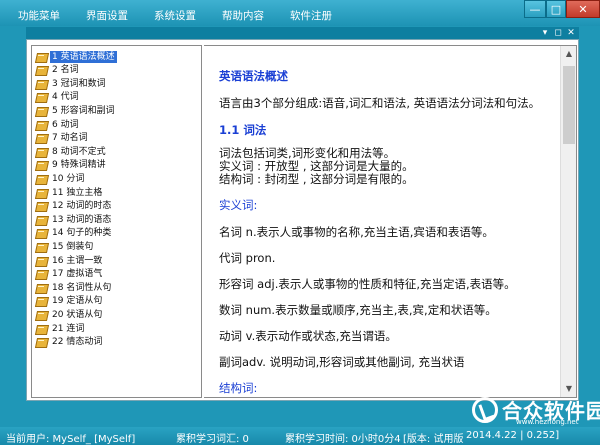  Describe the element at coordinates (253, 76) in the screenshot. I see `content-title: 英语语法概述` at that location.